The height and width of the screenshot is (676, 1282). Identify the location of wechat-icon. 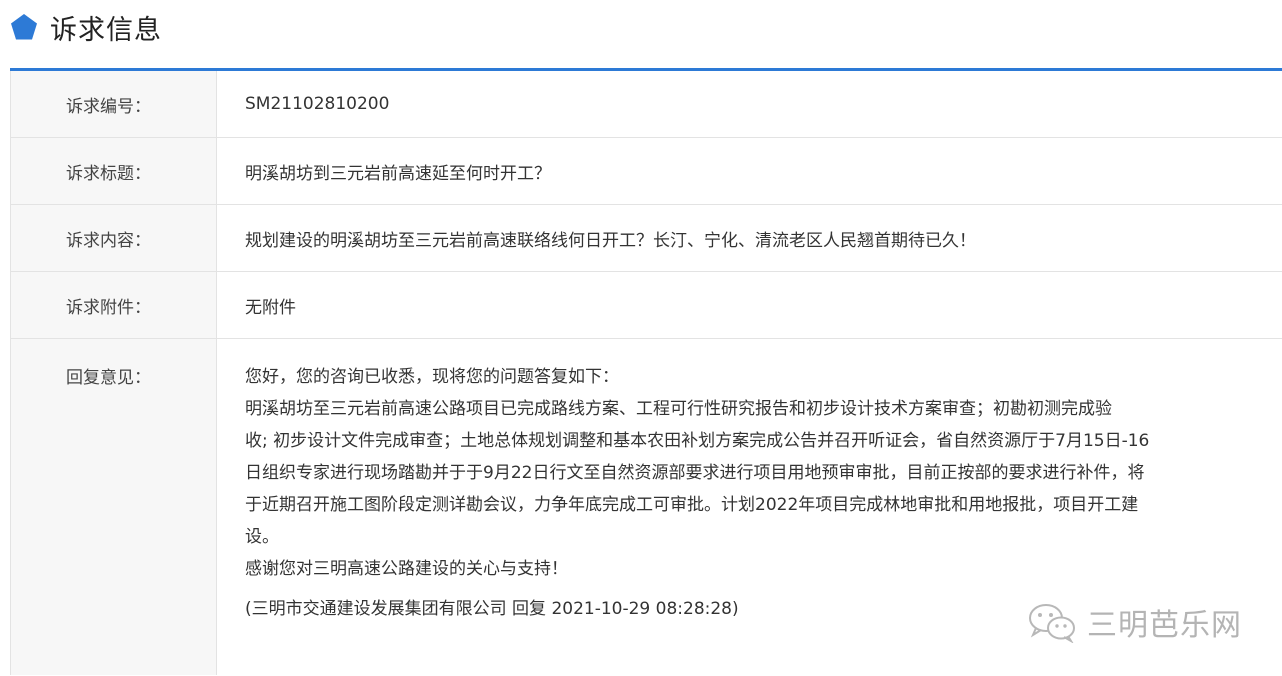
(1052, 623).